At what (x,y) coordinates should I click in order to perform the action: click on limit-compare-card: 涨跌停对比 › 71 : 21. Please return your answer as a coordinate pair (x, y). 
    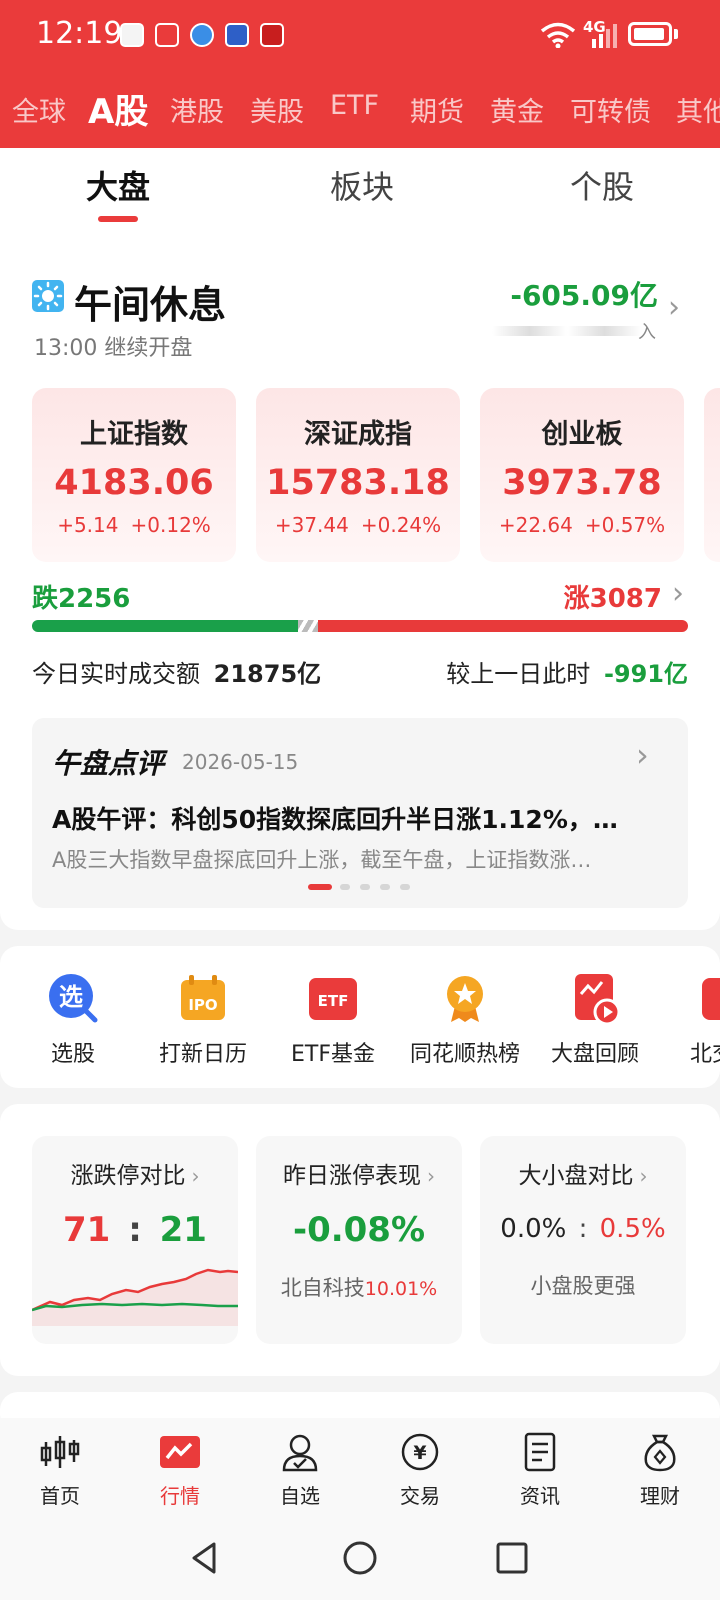
    Looking at the image, I should click on (135, 1240).